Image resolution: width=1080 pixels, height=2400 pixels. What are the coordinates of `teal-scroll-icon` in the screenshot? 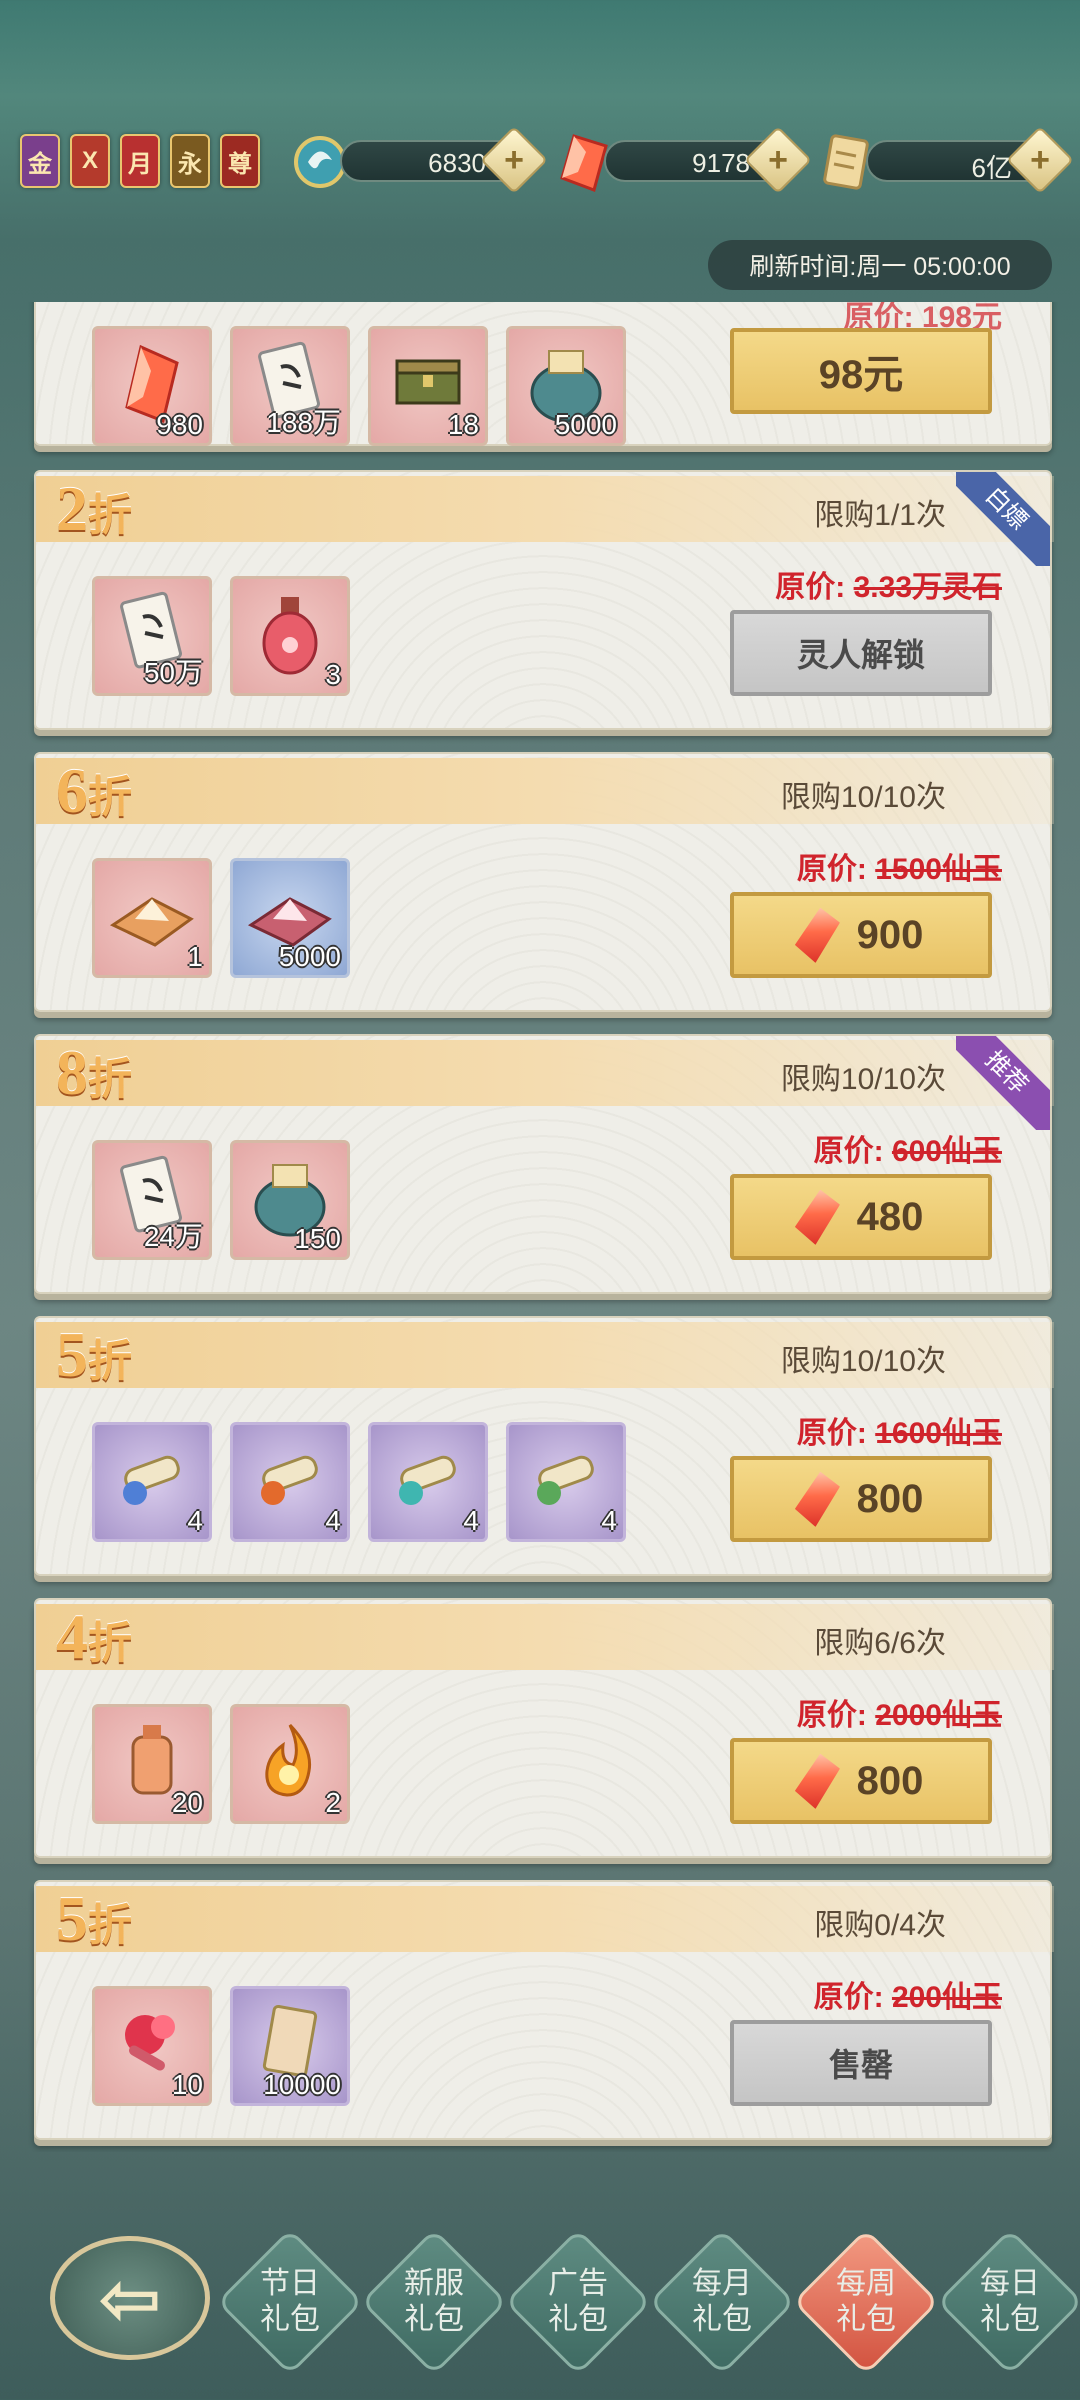 It's located at (427, 1480).